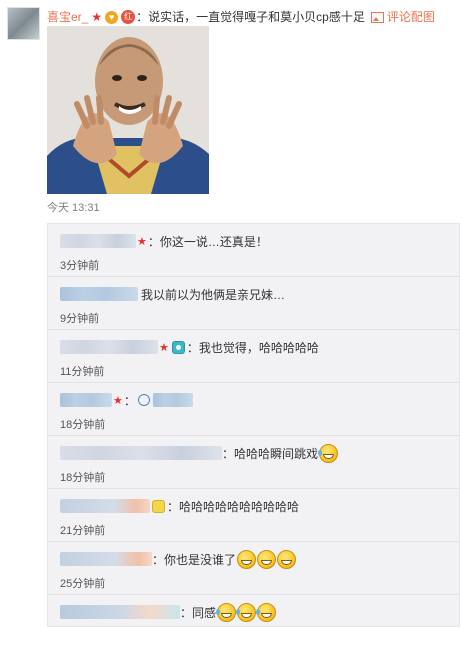 Image resolution: width=468 pixels, height=648 pixels. I want to click on reply-line: ：哈哈哈哈哈哈哈哈哈哈, so click(179, 506).